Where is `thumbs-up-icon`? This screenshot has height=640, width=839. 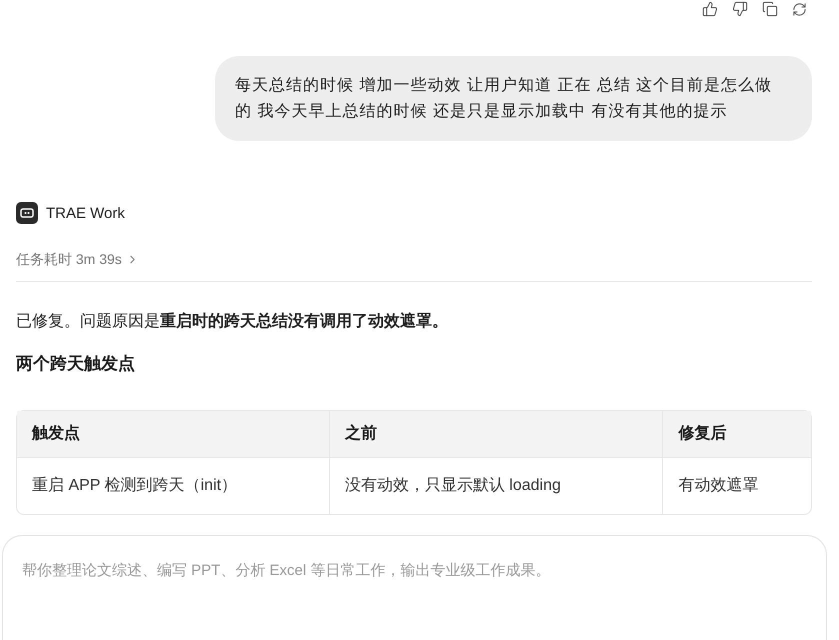
thumbs-up-icon is located at coordinates (710, 9).